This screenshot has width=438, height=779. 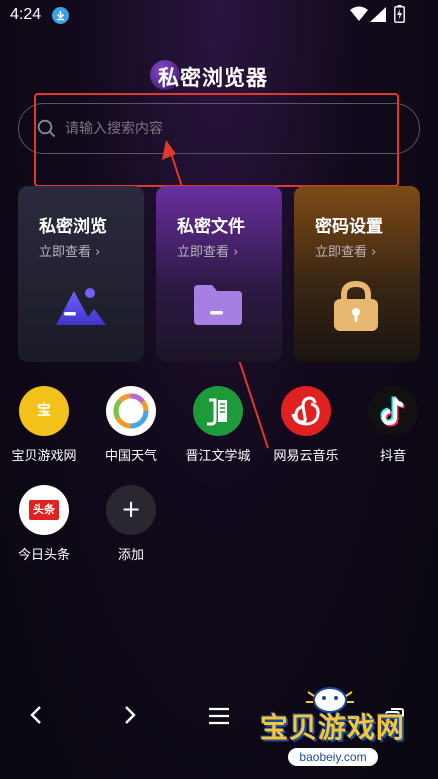 What do you see at coordinates (215, 129) in the screenshot?
I see `search-input` at bounding box center [215, 129].